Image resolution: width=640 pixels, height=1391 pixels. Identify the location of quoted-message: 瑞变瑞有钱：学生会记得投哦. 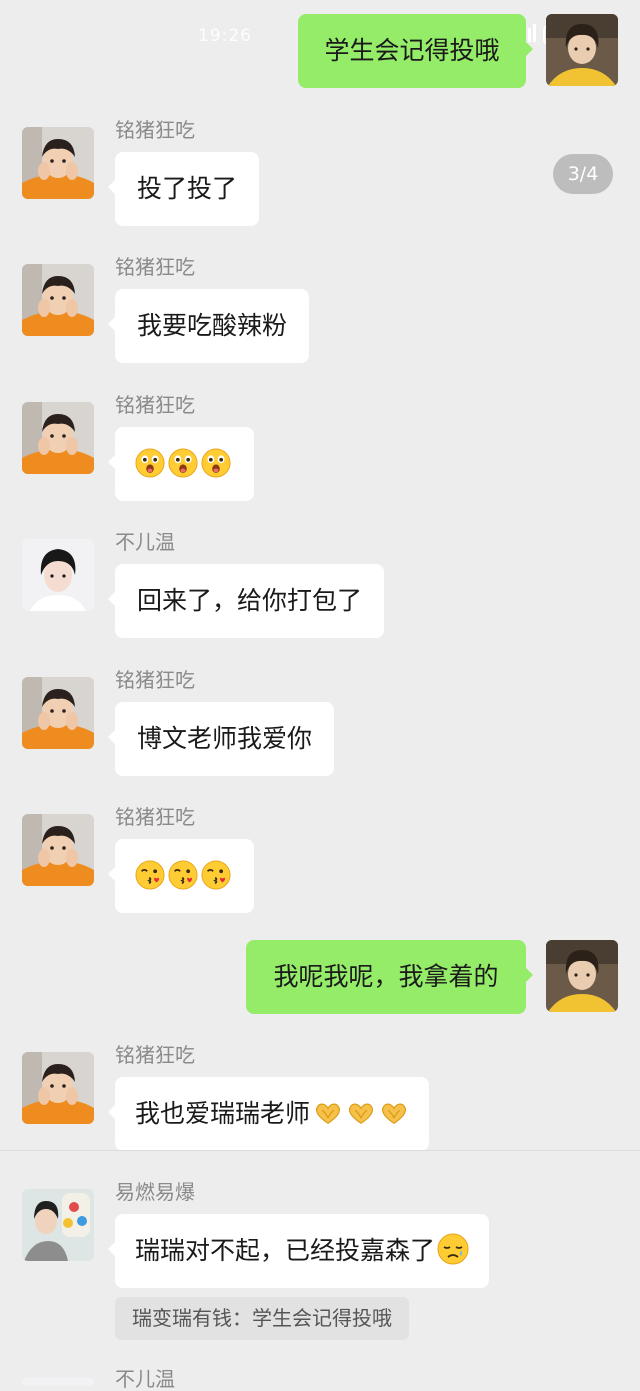
(262, 1318).